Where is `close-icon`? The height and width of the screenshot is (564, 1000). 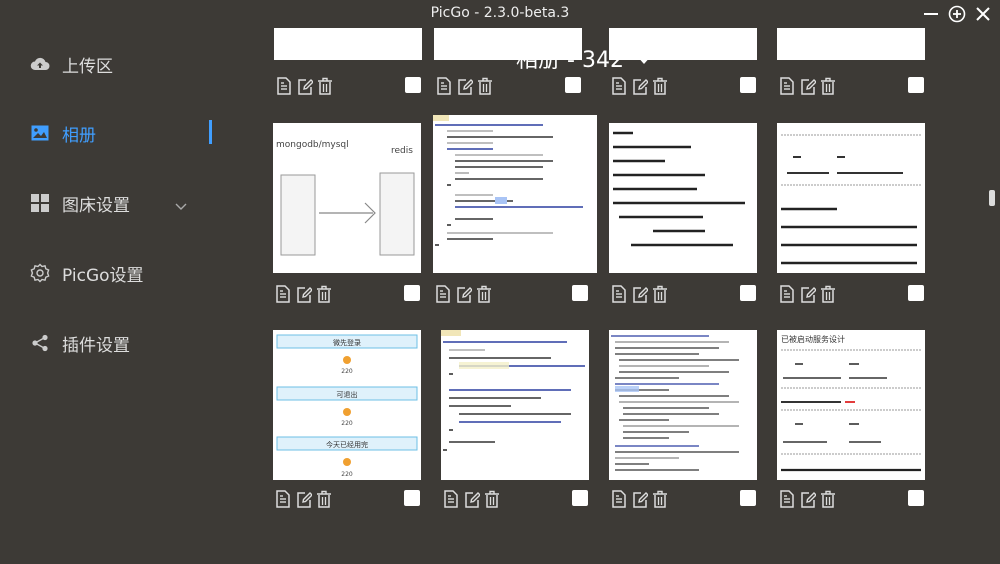 close-icon is located at coordinates (983, 14).